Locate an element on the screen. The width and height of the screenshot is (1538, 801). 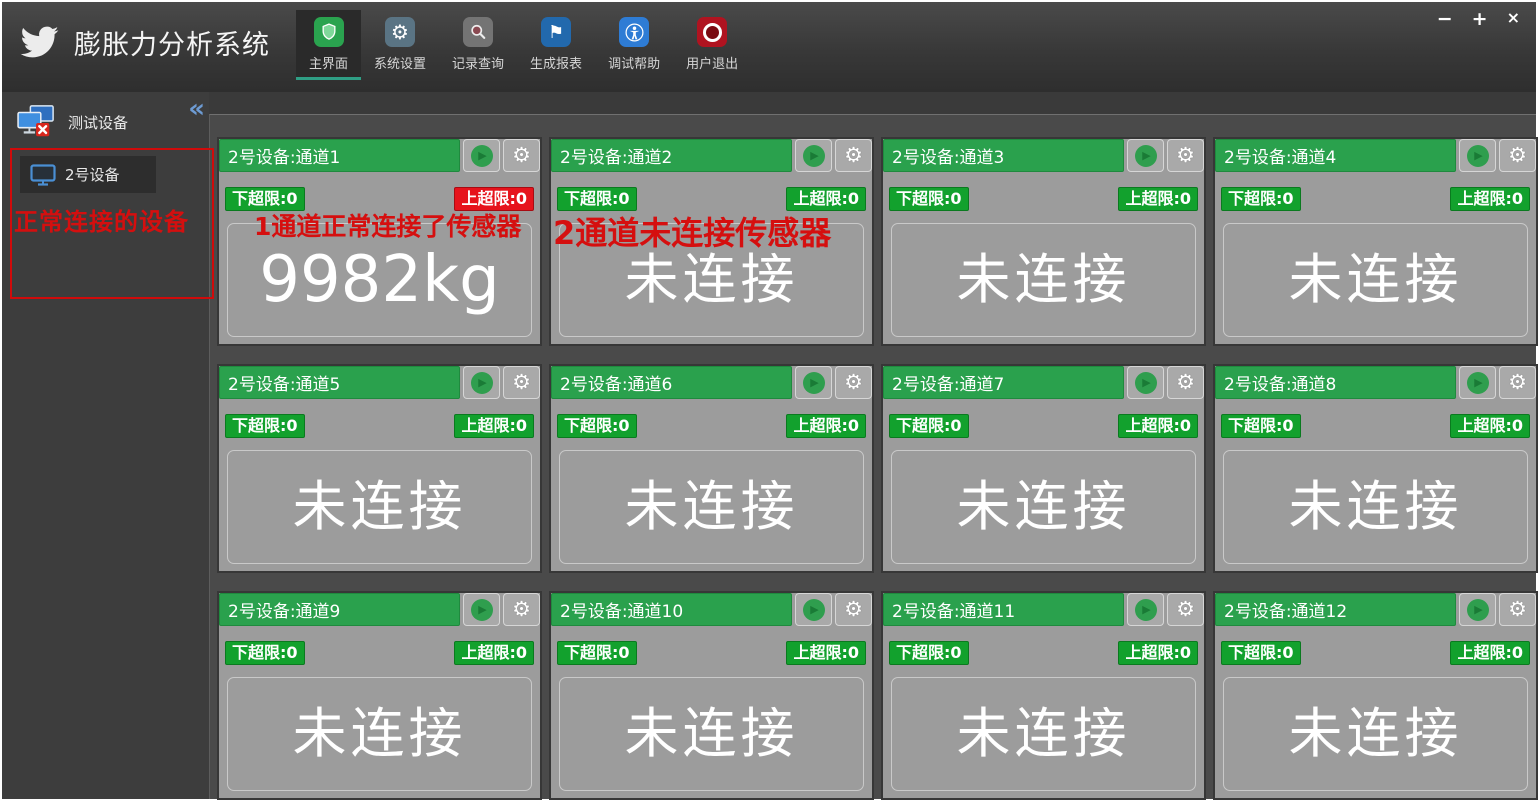
toolbar-item-debug-help: 调试帮助 is located at coordinates (634, 45).